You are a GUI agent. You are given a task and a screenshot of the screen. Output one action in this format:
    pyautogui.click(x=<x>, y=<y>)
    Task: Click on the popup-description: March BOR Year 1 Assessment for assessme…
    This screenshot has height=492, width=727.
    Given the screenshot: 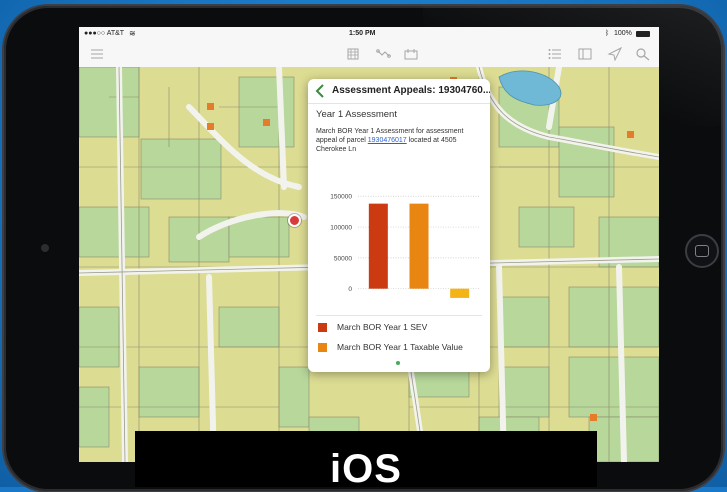 What is the action you would take?
    pyautogui.click(x=400, y=140)
    